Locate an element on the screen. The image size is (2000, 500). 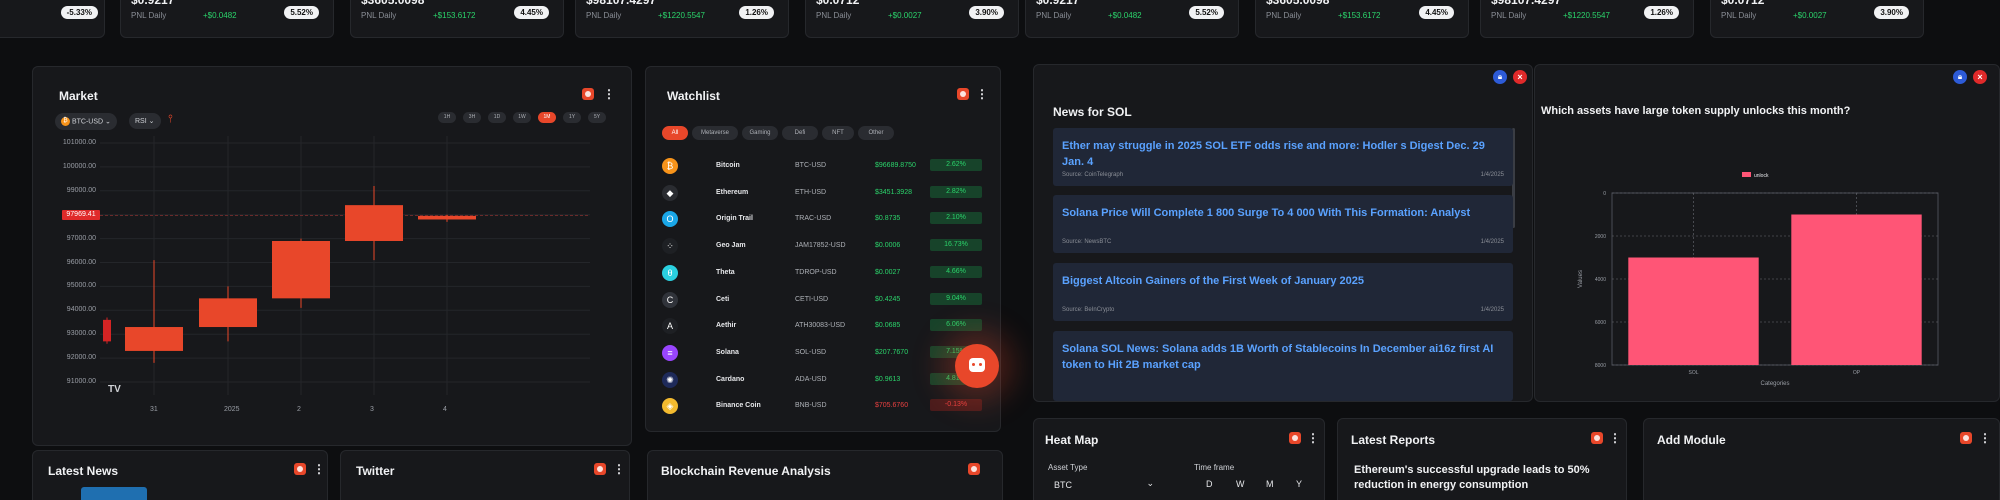
watchlist-row: ◆ Ethereum ETH-USD $3451.3928 2.82% is located at coordinates (825, 192).